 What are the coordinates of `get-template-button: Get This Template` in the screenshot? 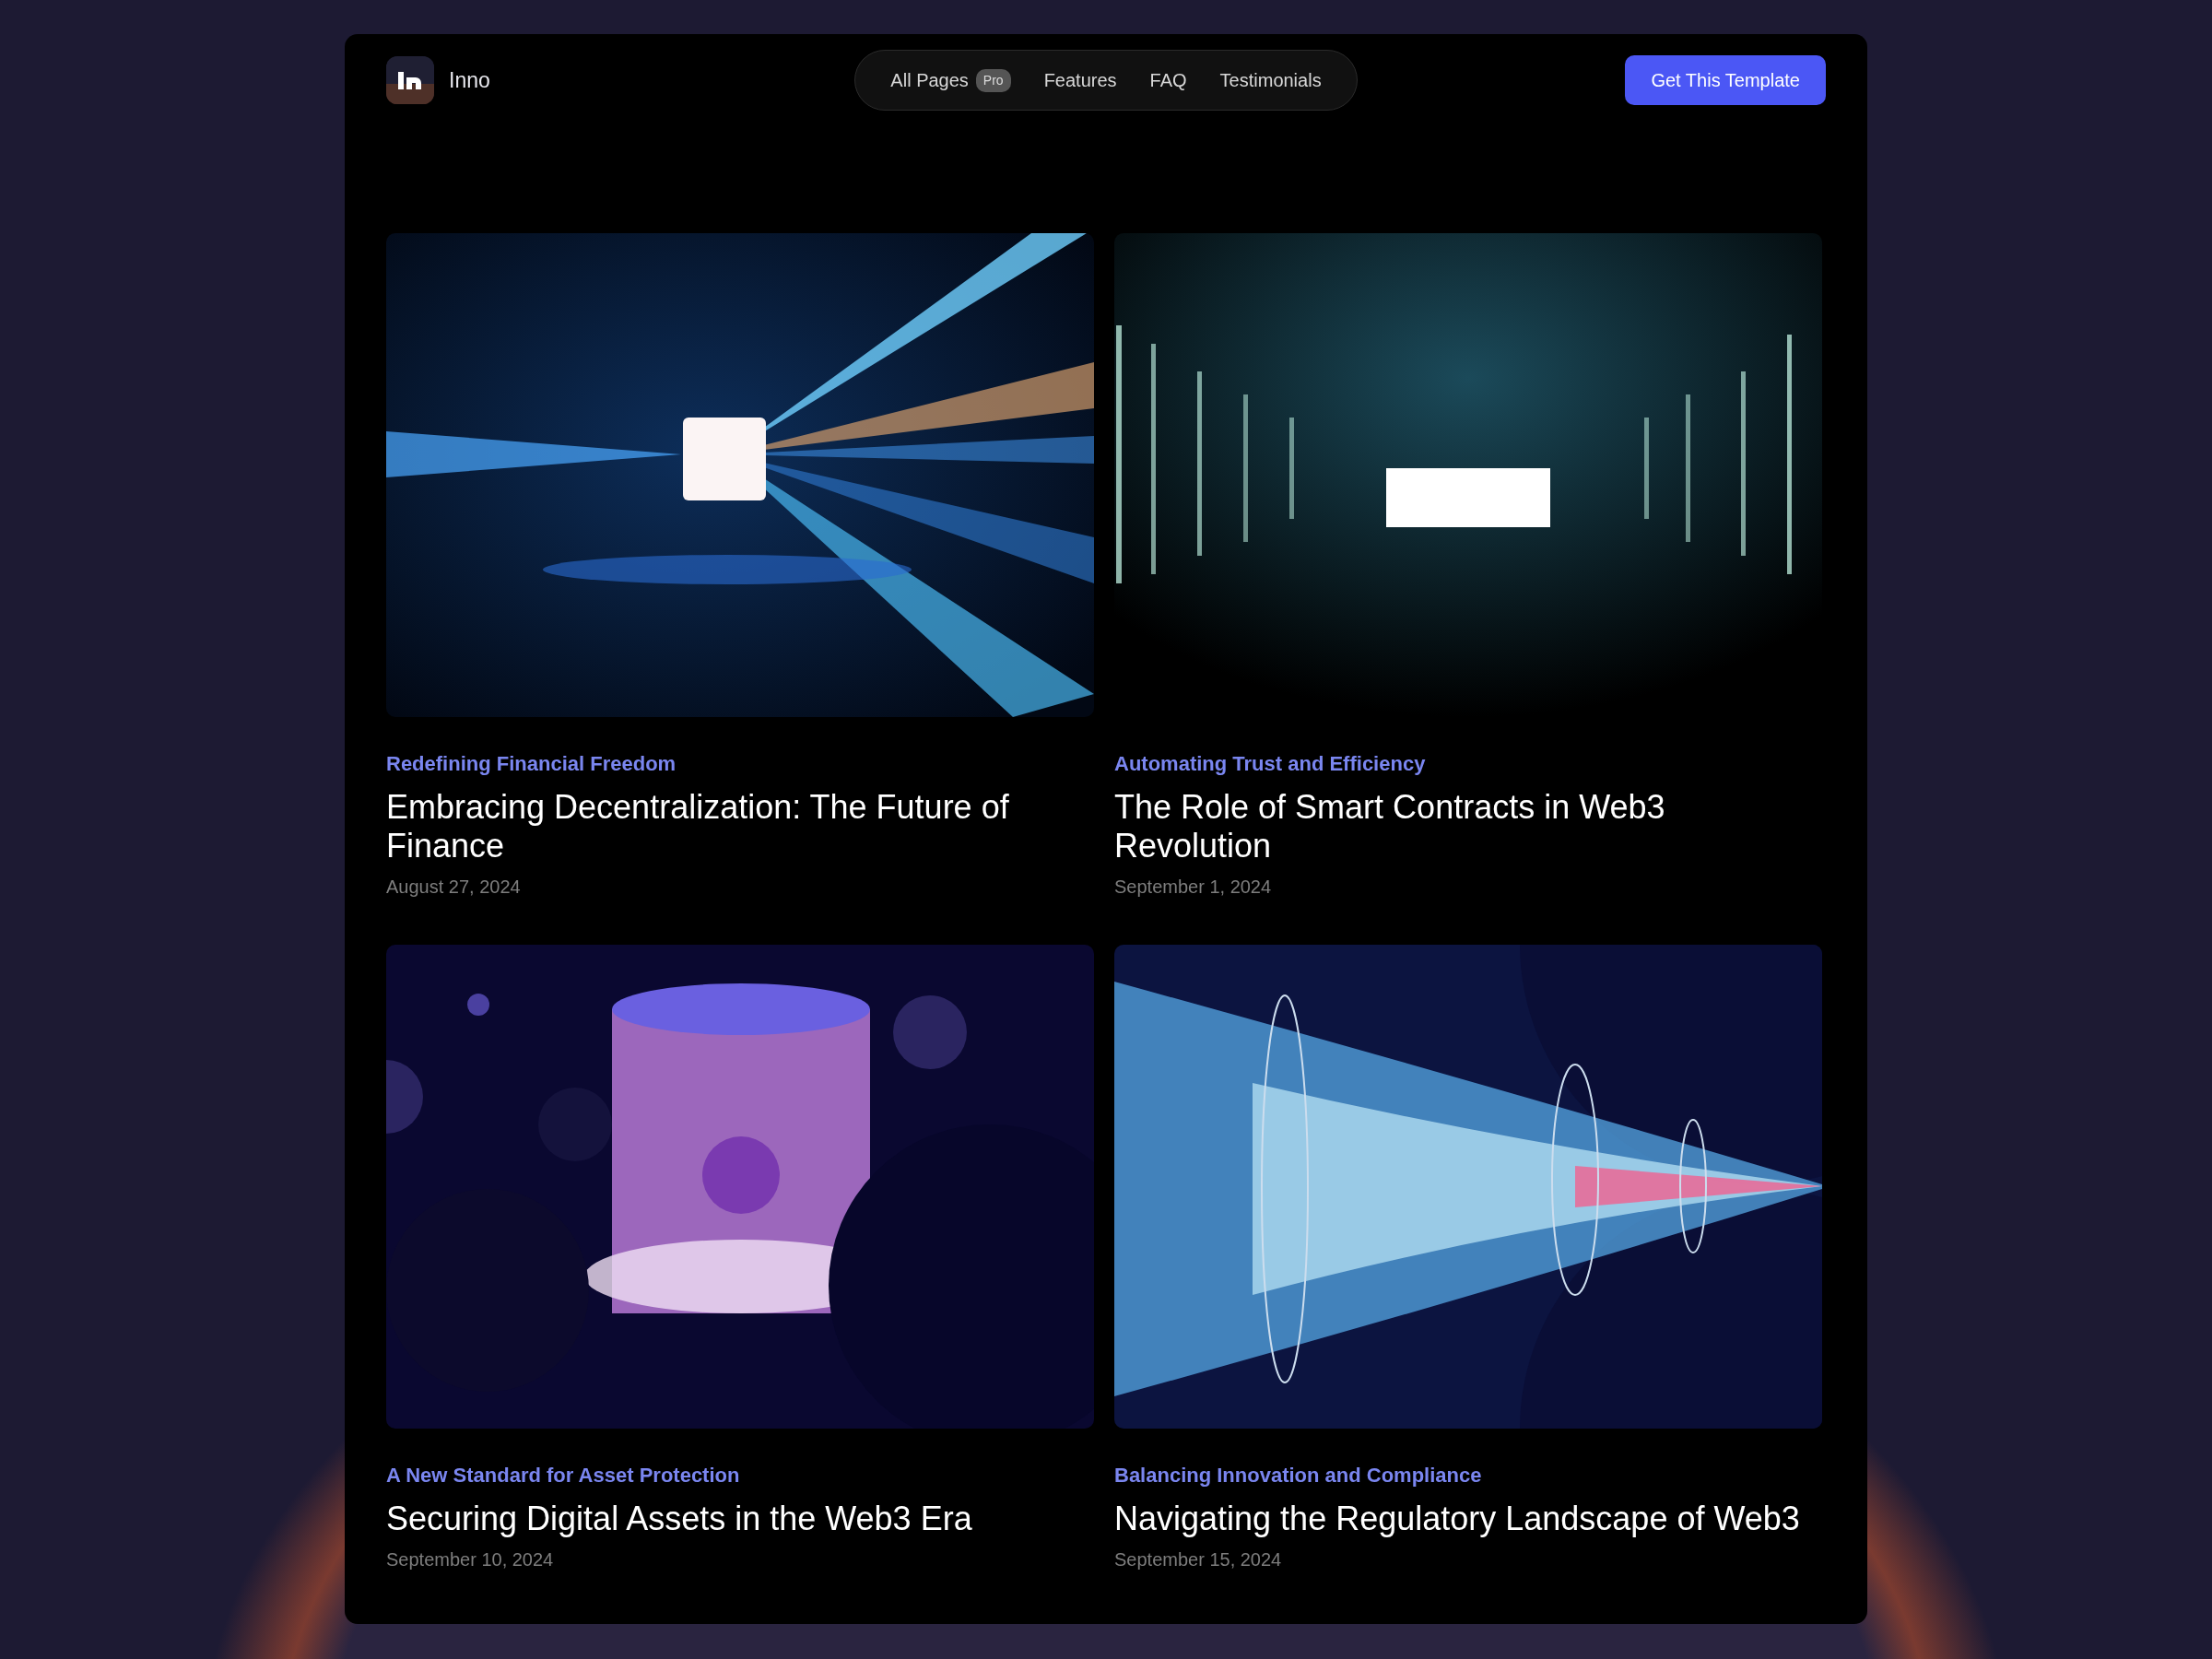 It's located at (1725, 80).